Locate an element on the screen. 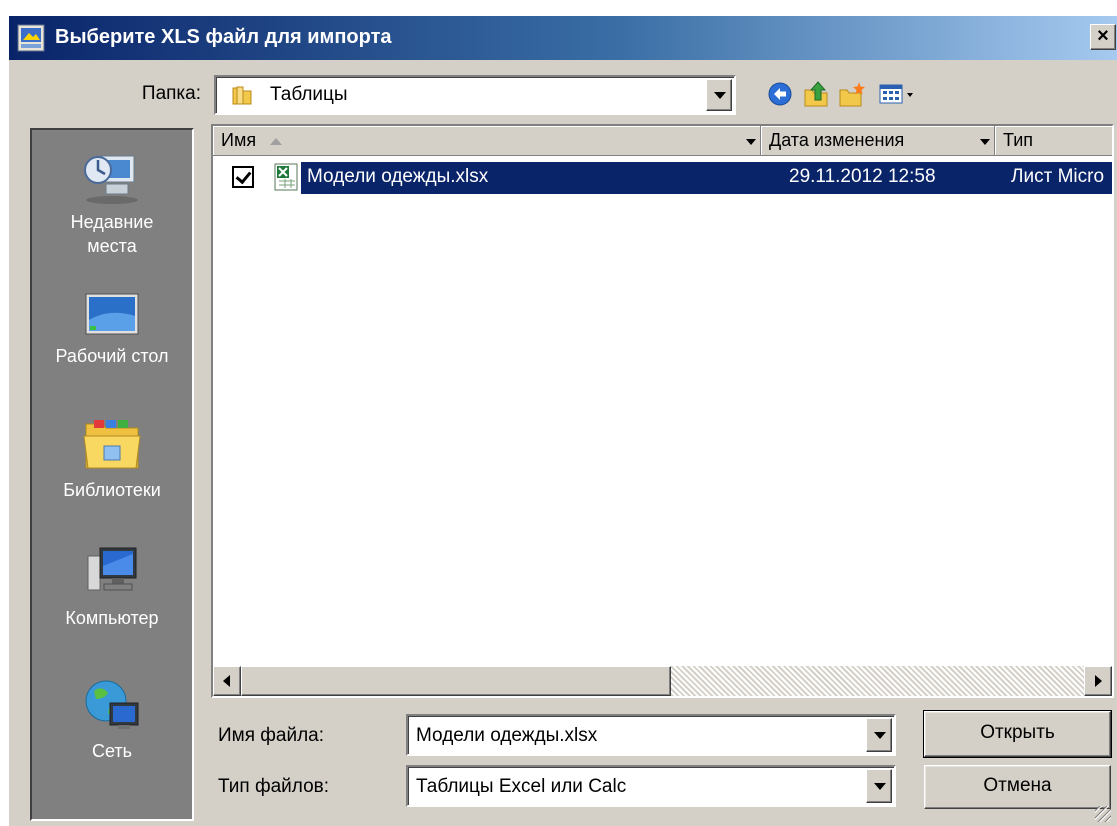 The height and width of the screenshot is (826, 1117). excel-file-icon is located at coordinates (286, 177).